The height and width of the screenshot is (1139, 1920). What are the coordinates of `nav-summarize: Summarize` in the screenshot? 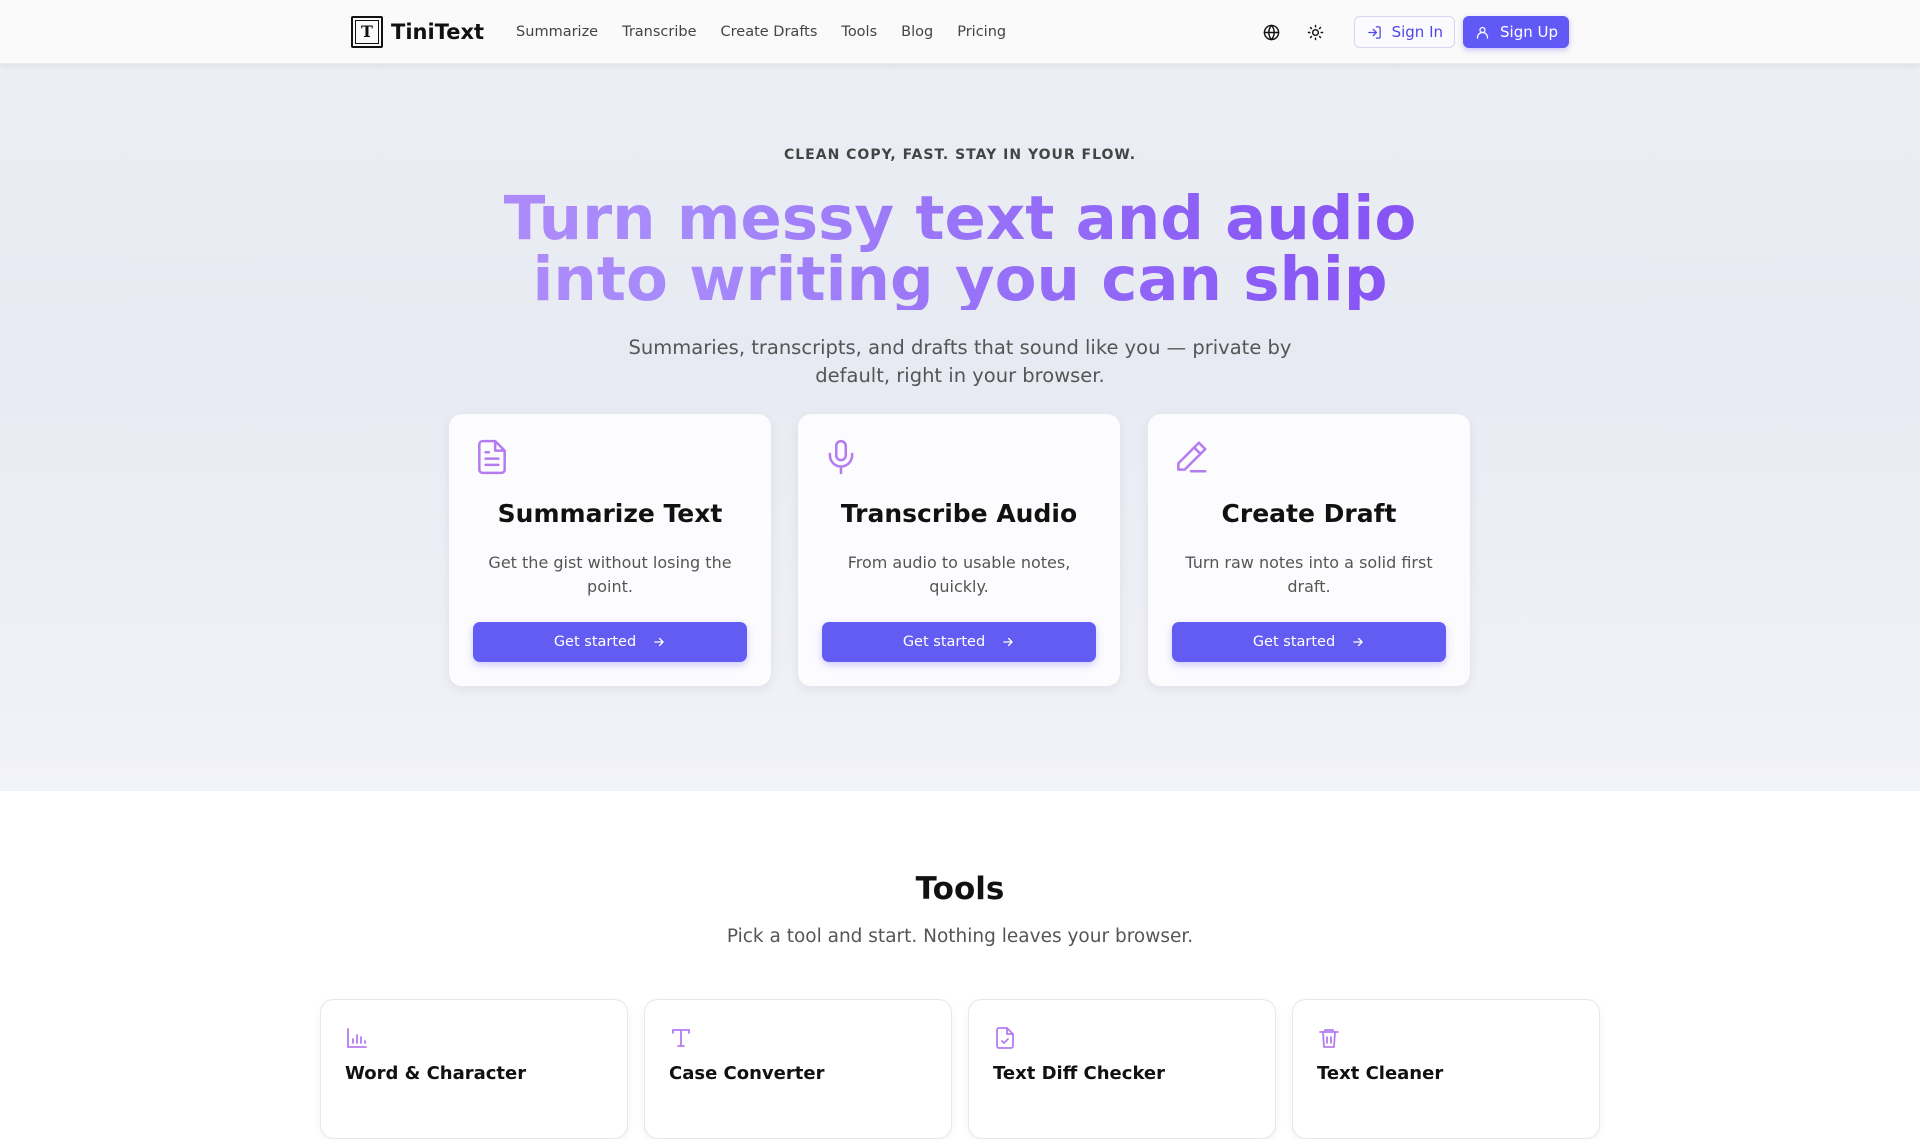 It's located at (557, 32).